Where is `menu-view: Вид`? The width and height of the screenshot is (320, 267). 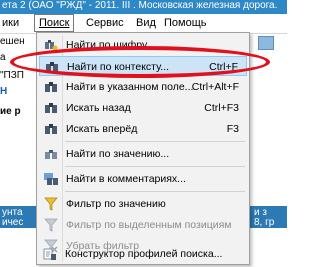
menu-view: Вид is located at coordinates (146, 23).